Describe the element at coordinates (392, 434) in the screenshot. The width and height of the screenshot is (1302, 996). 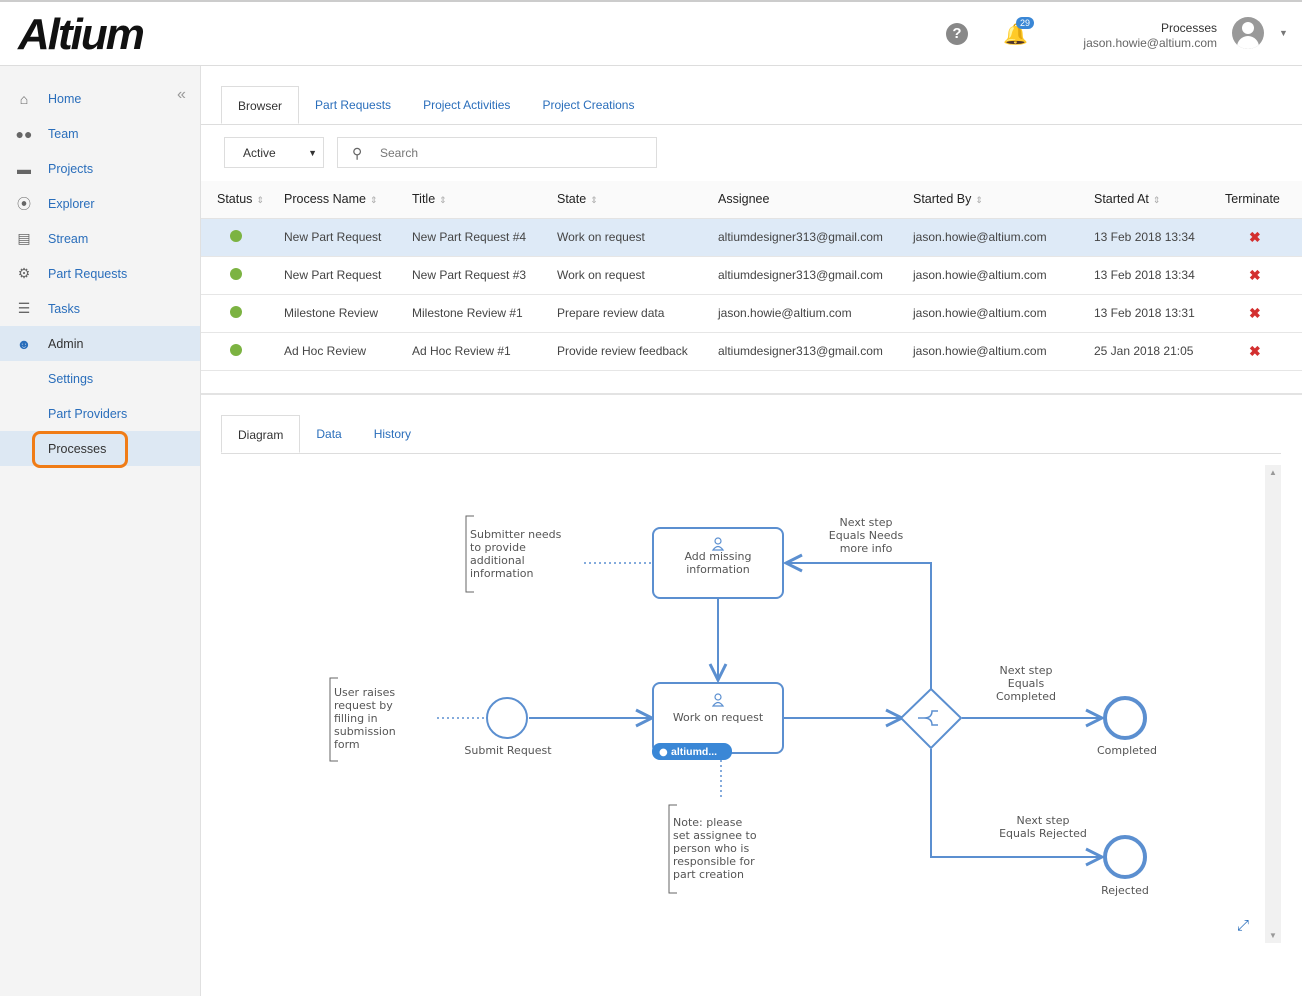
I see `tab-history: History` at that location.